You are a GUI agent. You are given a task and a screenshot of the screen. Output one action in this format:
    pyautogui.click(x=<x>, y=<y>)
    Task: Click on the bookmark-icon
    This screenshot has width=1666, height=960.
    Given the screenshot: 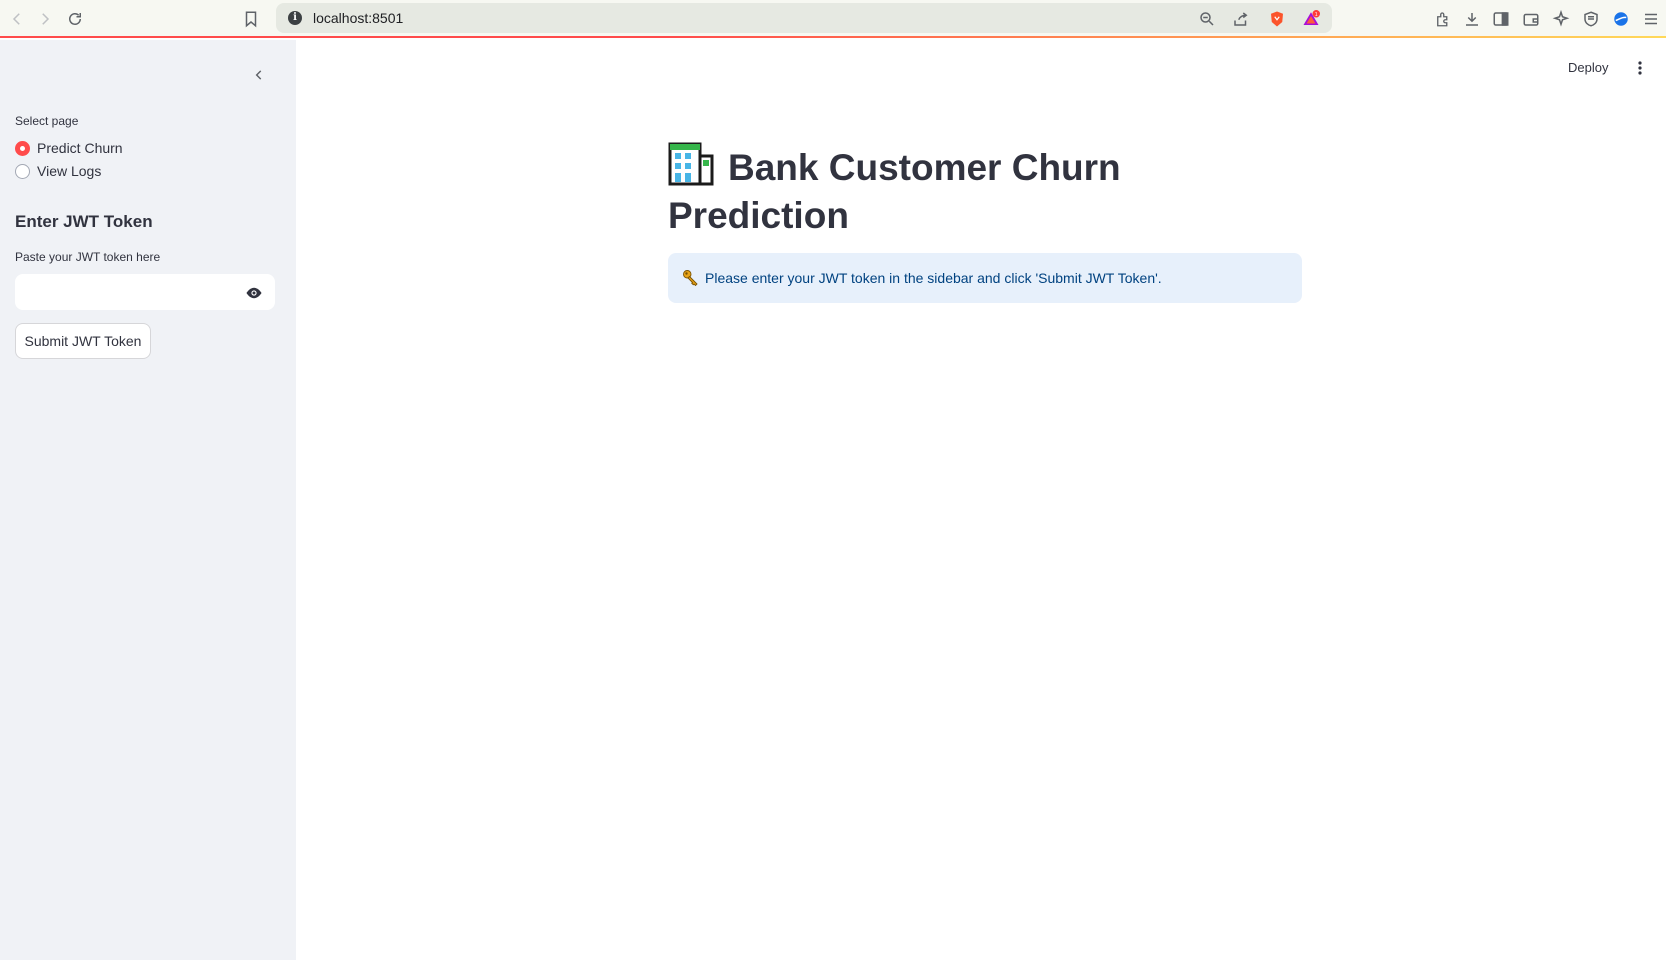 What is the action you would take?
    pyautogui.click(x=251, y=19)
    